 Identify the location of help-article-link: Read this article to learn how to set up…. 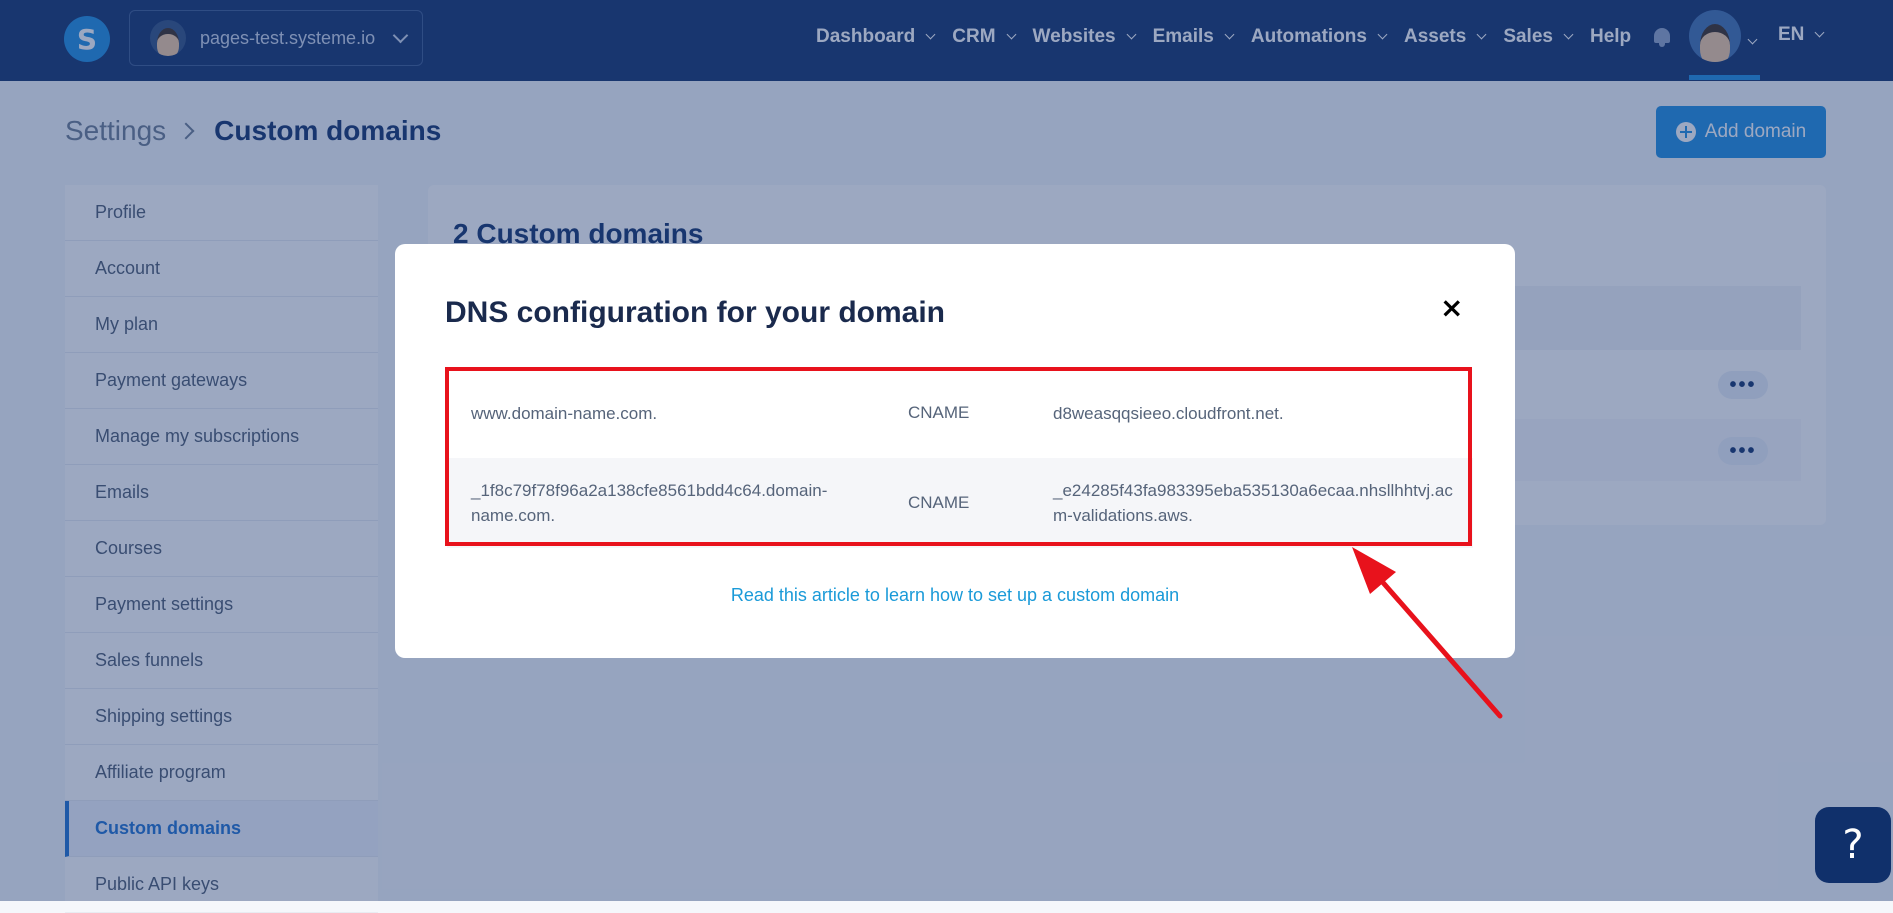
(955, 595).